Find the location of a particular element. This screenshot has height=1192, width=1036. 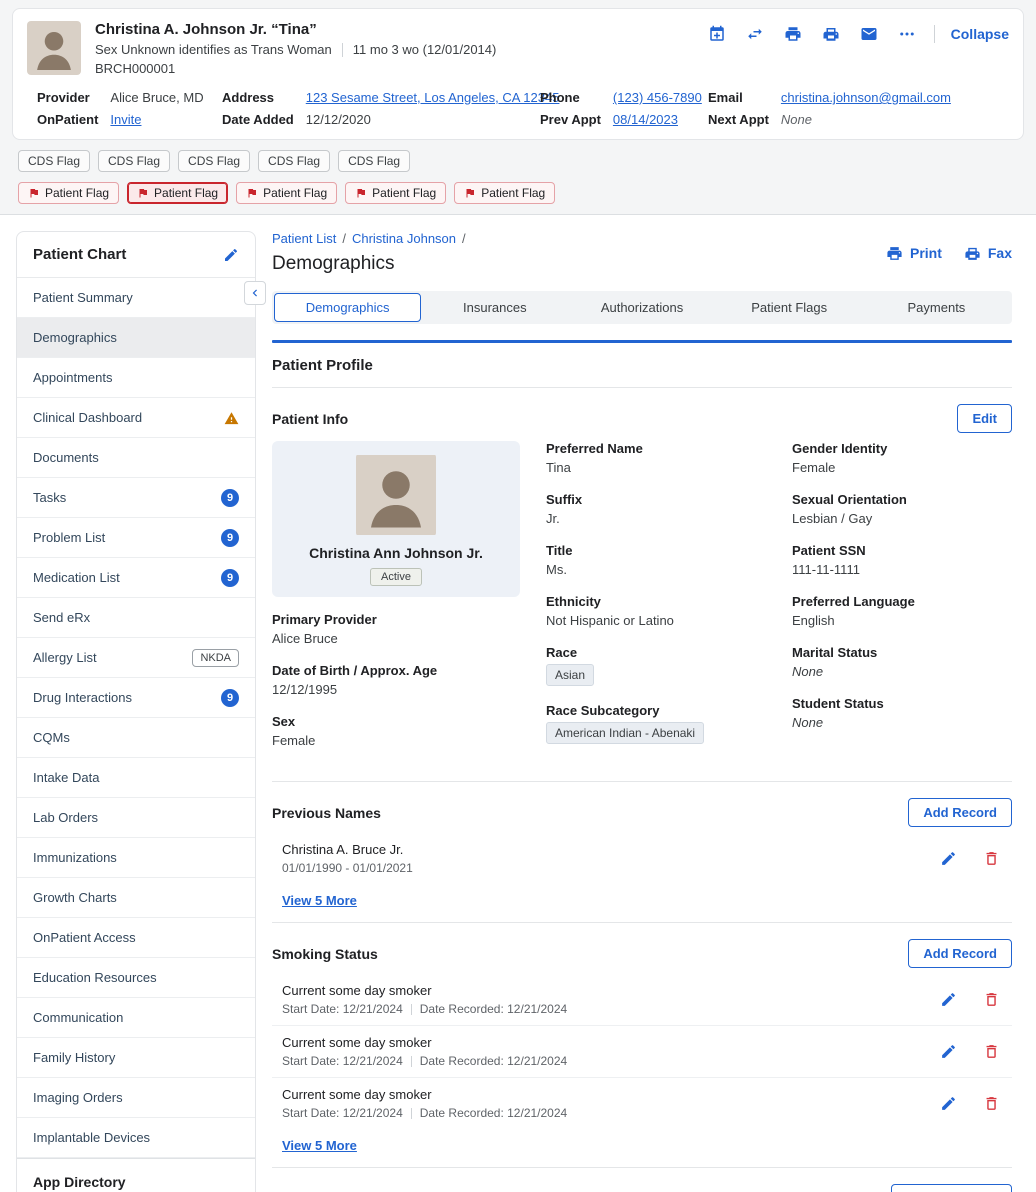

patient-avatar is located at coordinates (54, 48).